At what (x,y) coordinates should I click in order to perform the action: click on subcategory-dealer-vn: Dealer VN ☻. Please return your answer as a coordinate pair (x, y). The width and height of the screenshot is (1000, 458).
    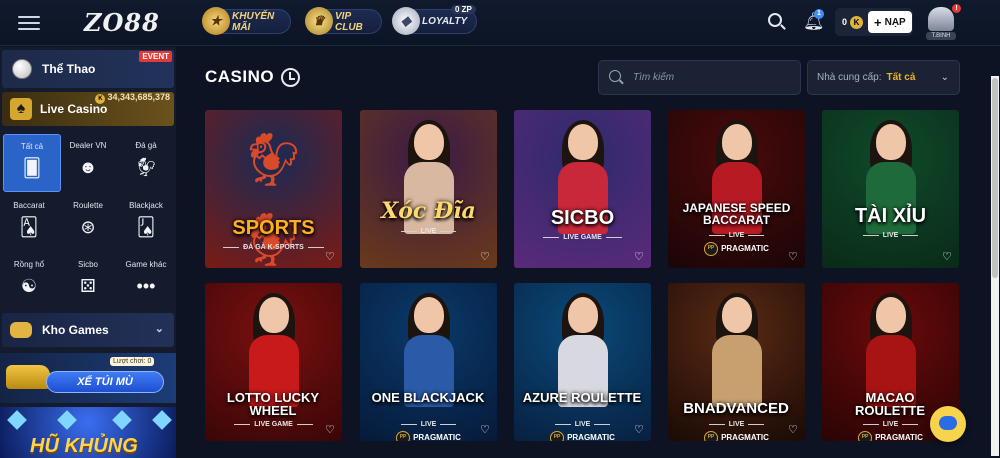
    Looking at the image, I should click on (88, 163).